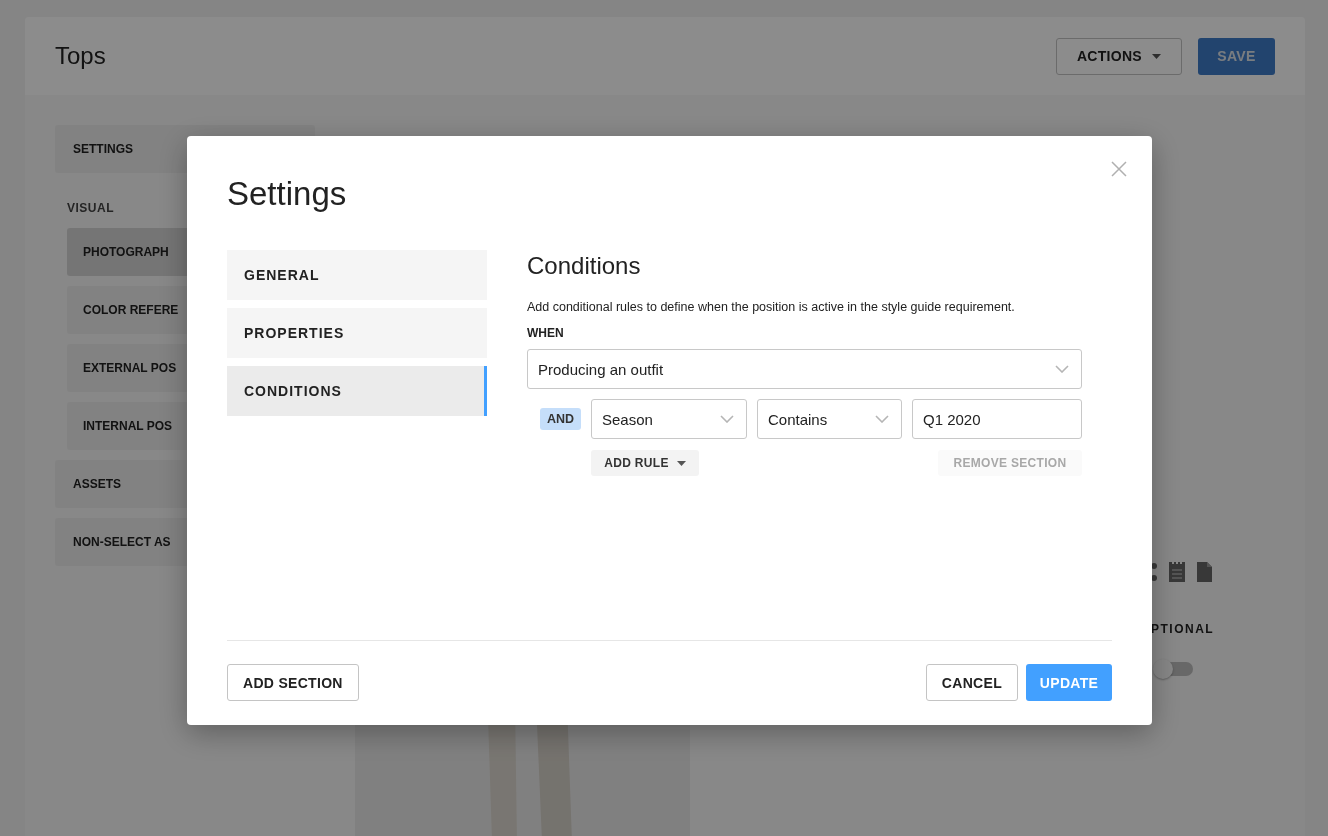 Image resolution: width=1328 pixels, height=836 pixels. What do you see at coordinates (91, 208) in the screenshot?
I see `sidebar-heading: VISUAL` at bounding box center [91, 208].